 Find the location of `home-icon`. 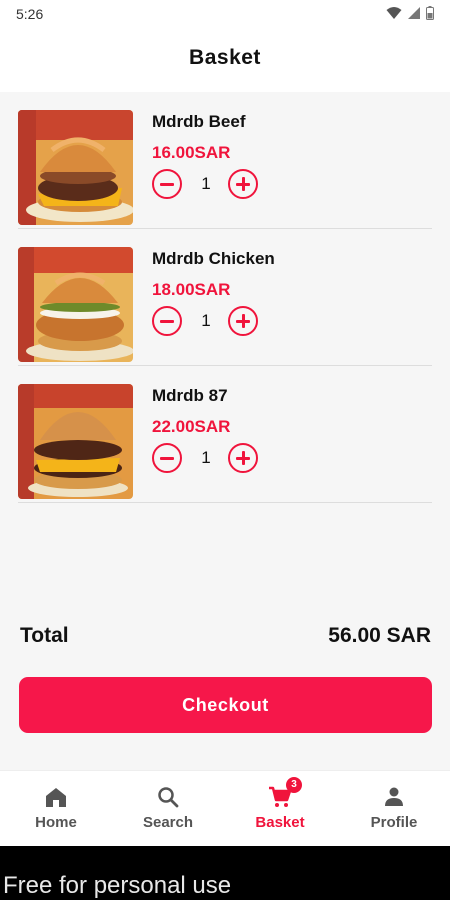

home-icon is located at coordinates (56, 797).